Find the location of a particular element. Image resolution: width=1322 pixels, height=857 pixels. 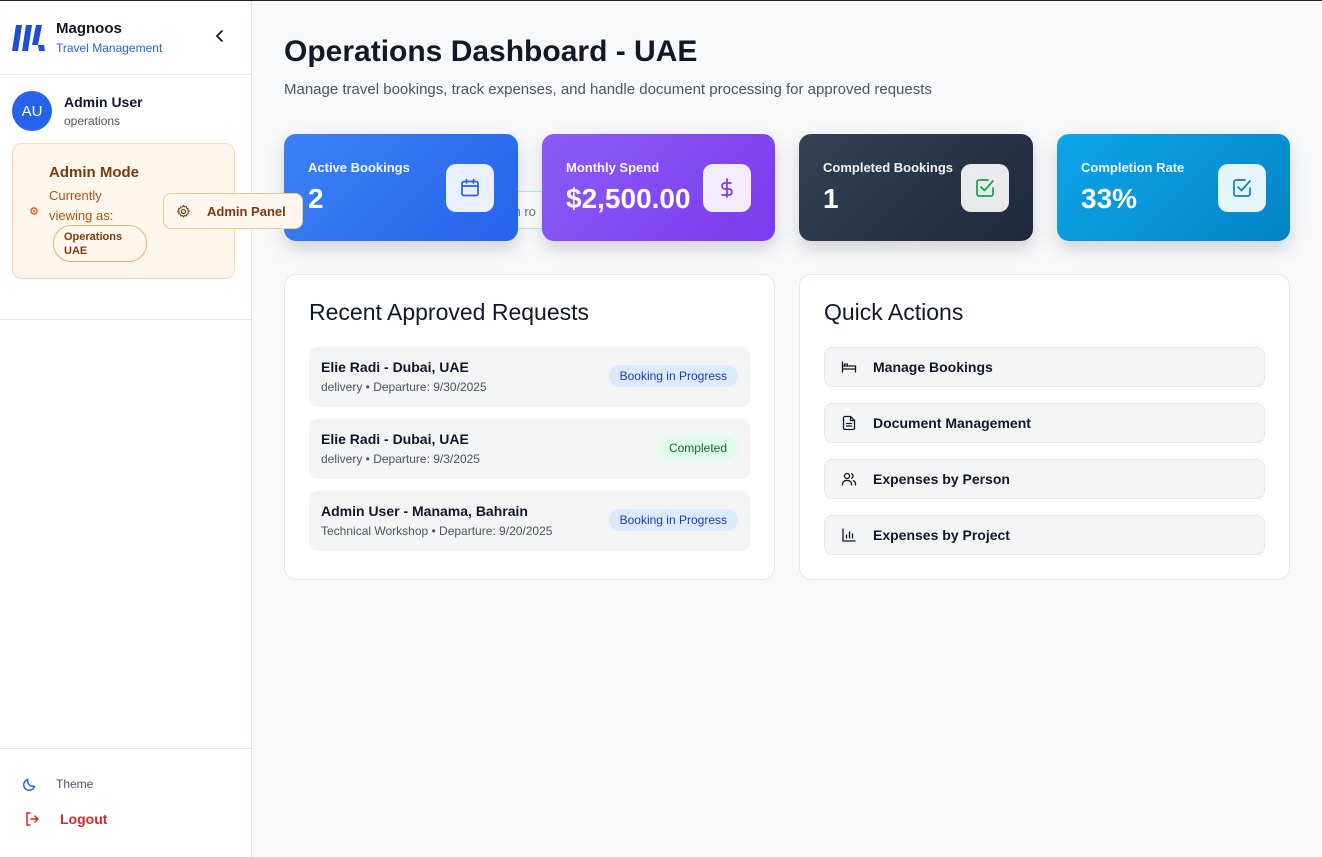

dollar-icon is located at coordinates (727, 188).